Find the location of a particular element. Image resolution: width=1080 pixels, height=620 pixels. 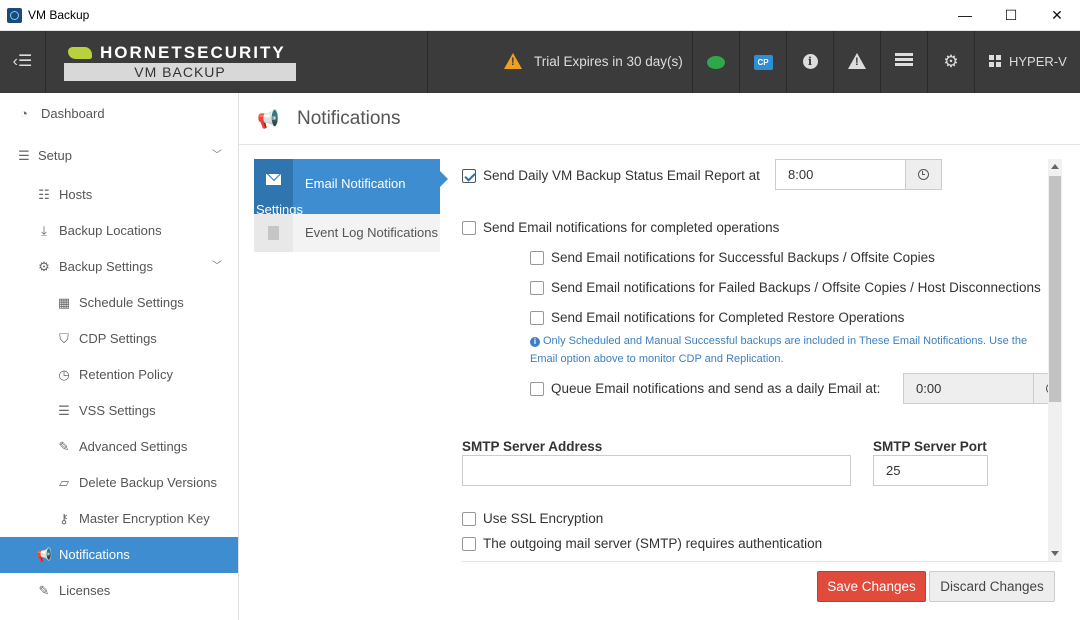

queue-checkbox is located at coordinates (537, 389).